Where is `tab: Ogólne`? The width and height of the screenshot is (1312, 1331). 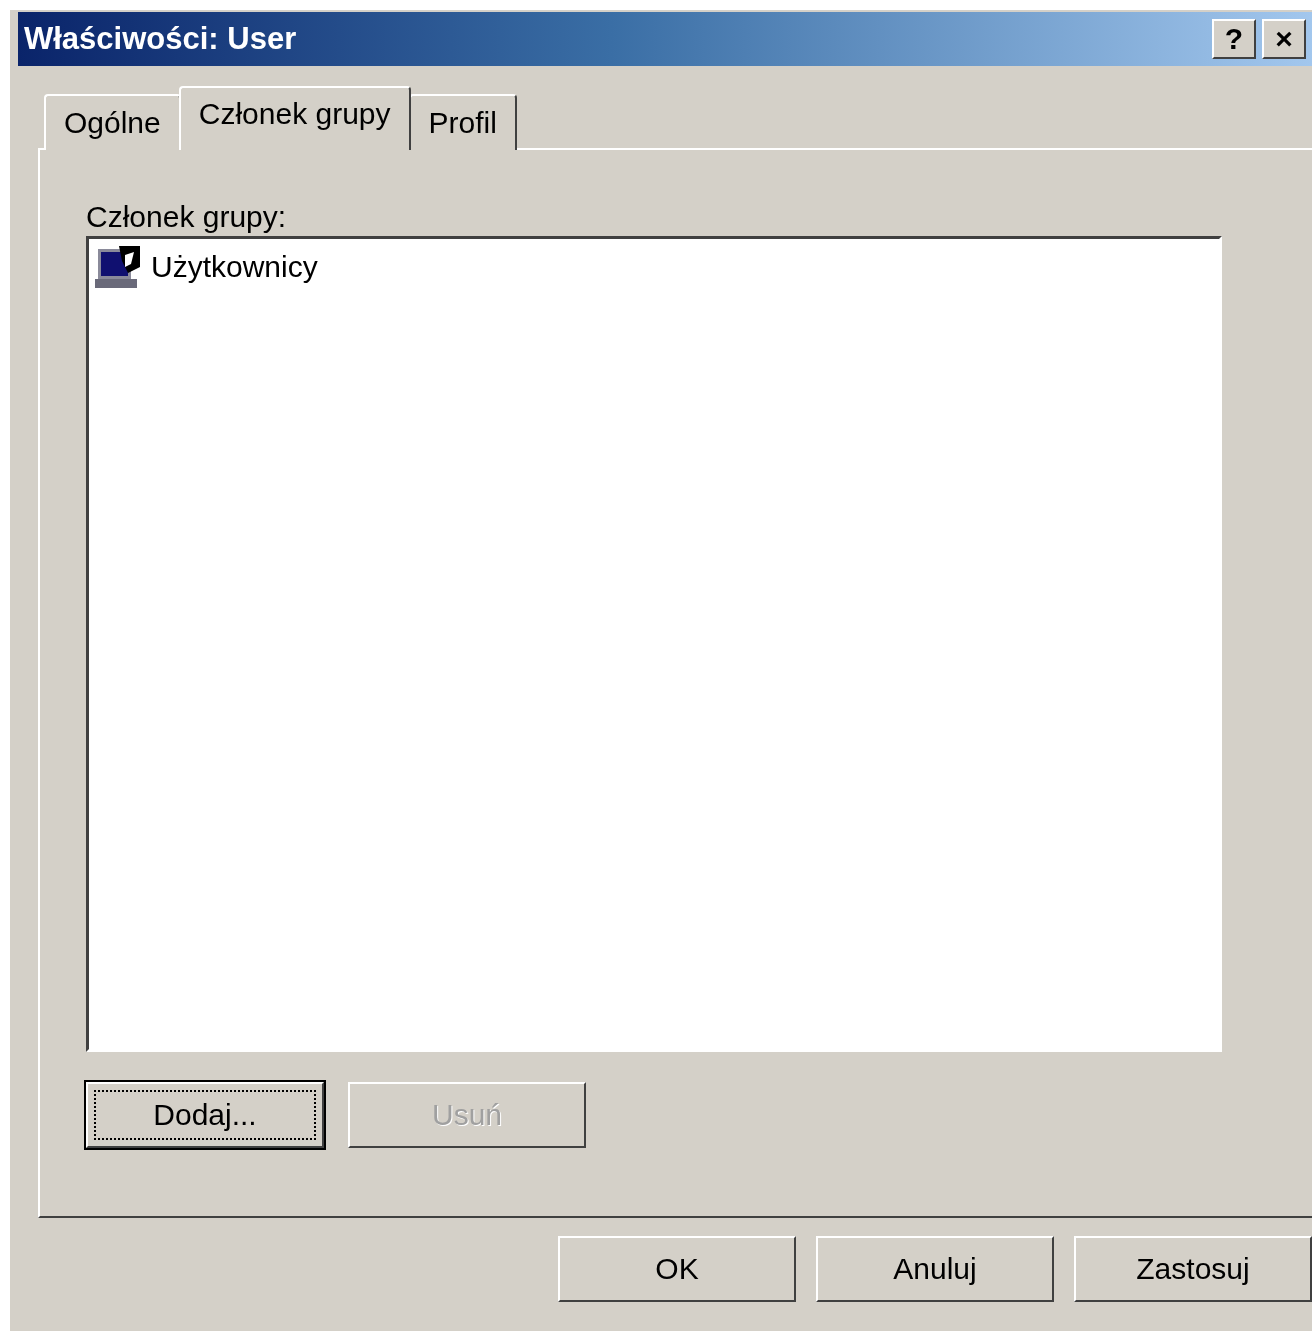 tab: Ogólne is located at coordinates (112, 122).